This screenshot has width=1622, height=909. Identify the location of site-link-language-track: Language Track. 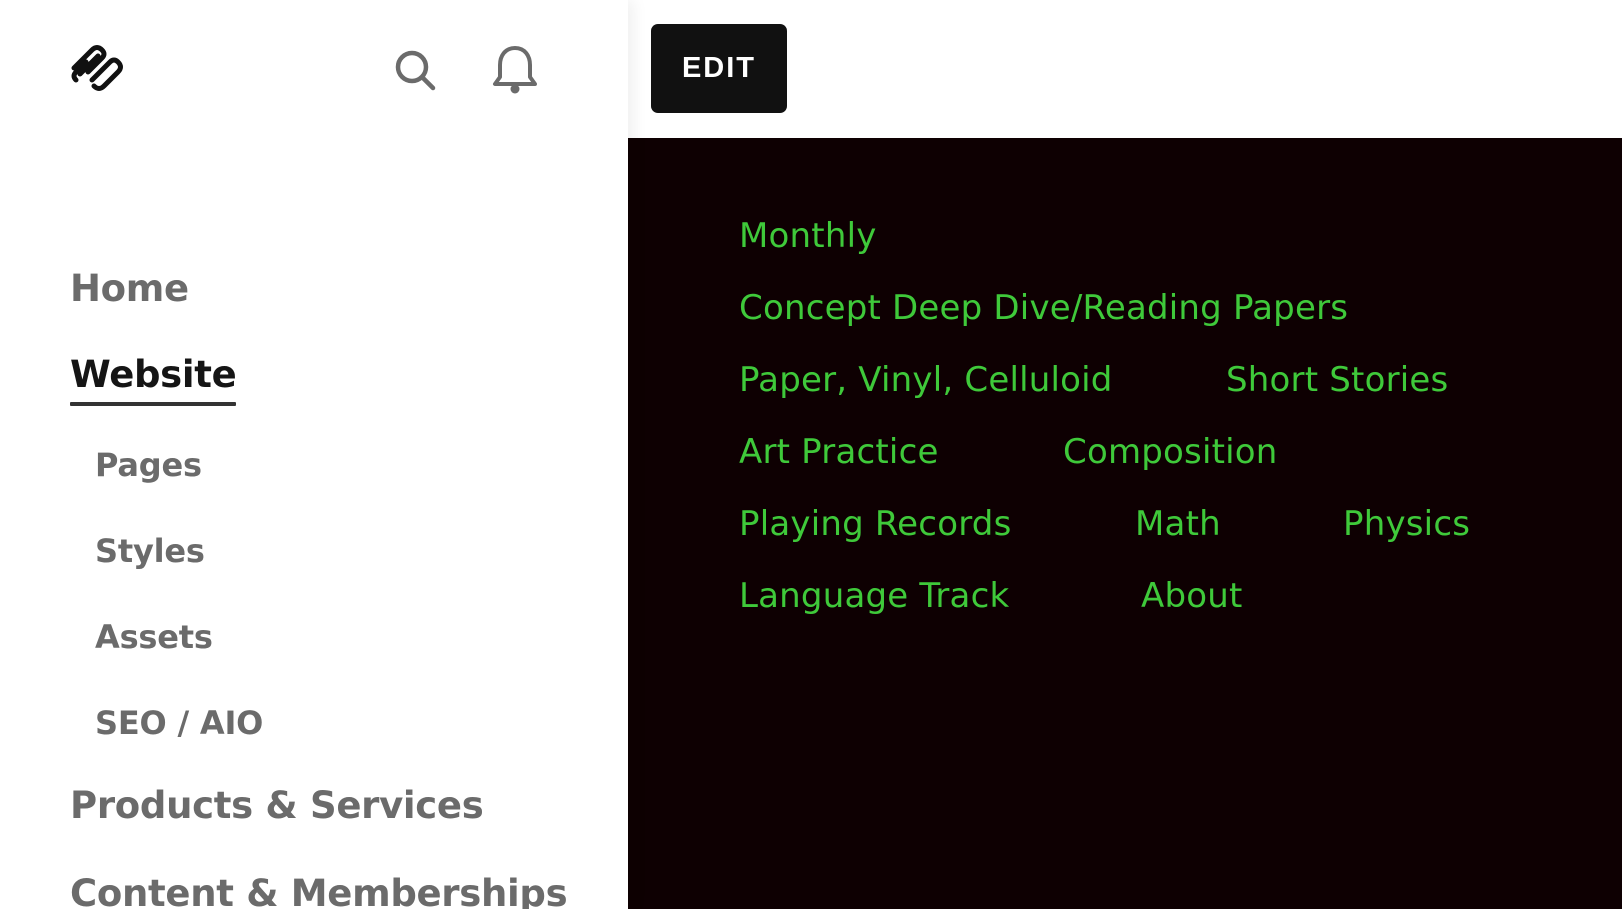
(874, 596).